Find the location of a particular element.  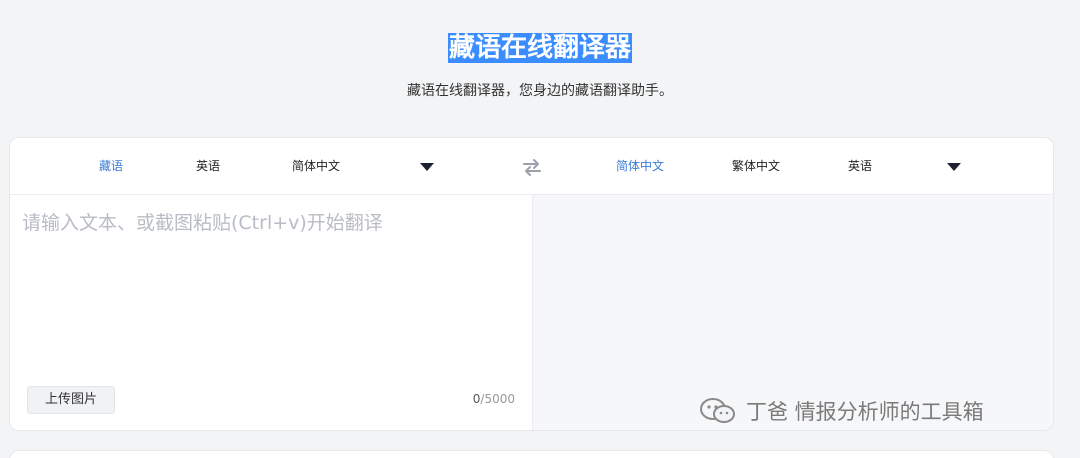

page-title-text: 藏语在线翻译器 is located at coordinates (539, 48).